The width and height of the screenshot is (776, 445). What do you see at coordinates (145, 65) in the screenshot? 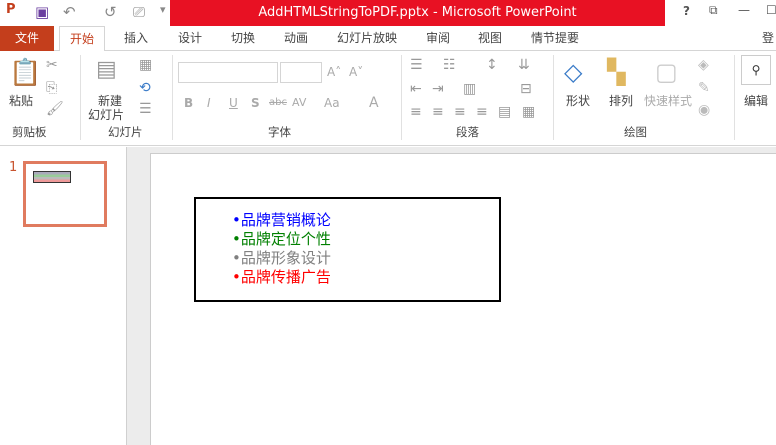
I see `layout-icon: ▦` at bounding box center [145, 65].